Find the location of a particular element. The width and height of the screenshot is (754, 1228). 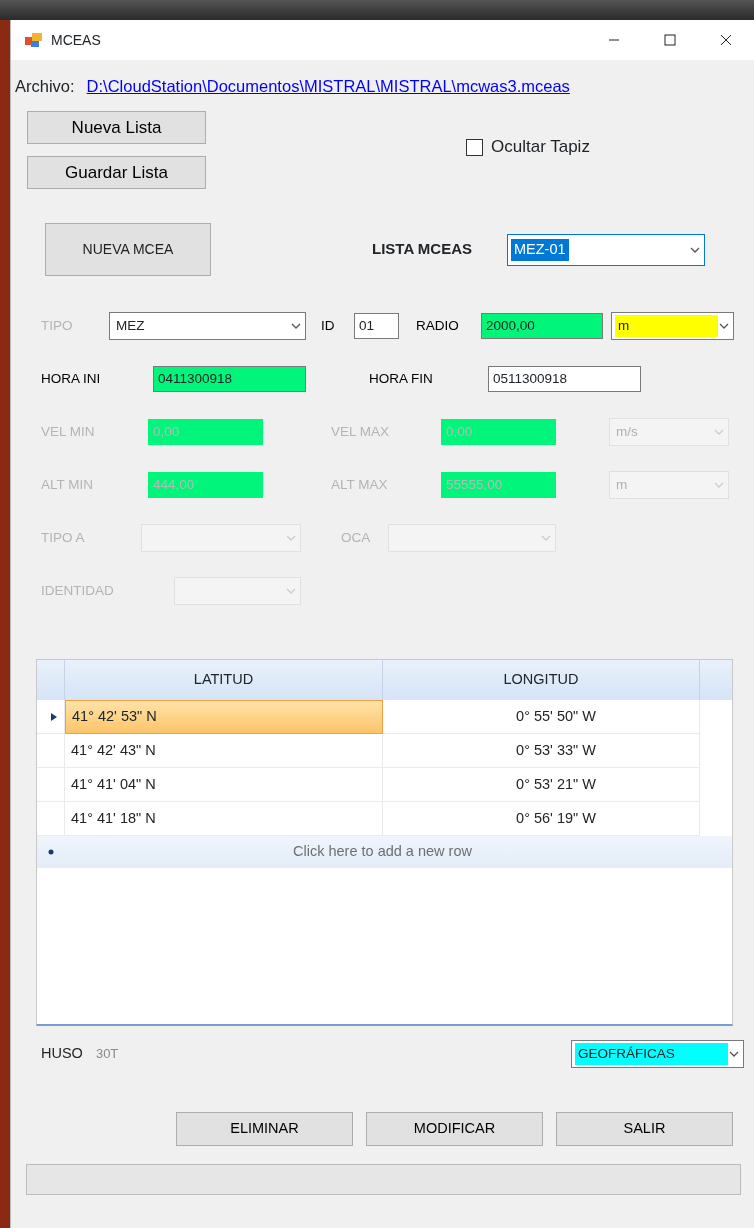

action-button: ELIMINAR is located at coordinates (264, 1129).